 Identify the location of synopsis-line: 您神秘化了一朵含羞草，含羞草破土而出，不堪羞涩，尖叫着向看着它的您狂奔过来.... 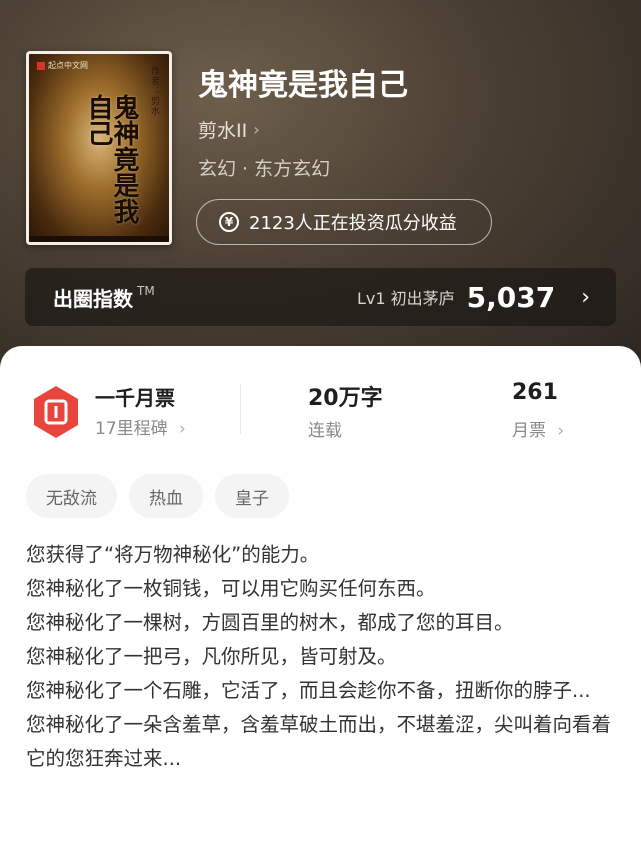
(319, 741).